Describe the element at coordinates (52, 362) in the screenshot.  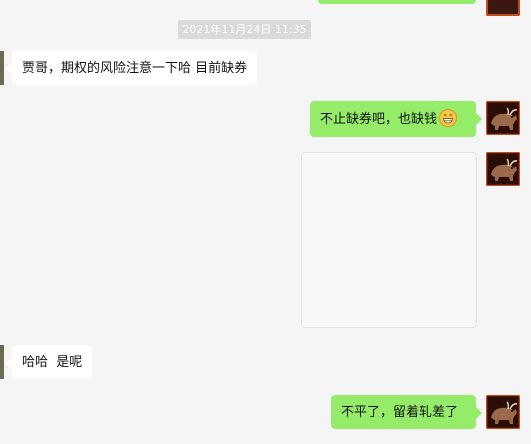
I see `message-text: 哈哈 是呢` at that location.